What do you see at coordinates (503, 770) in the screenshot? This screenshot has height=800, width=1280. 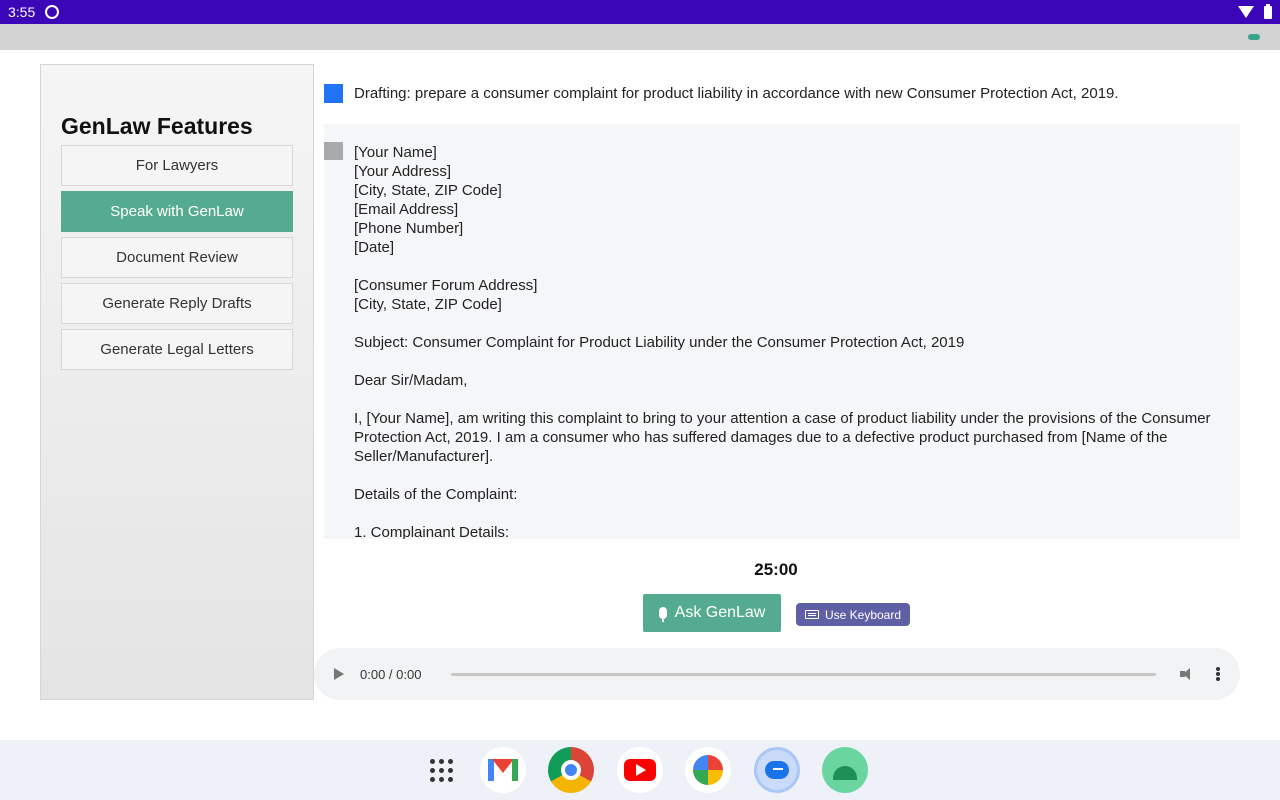 I see `gmail-icon` at bounding box center [503, 770].